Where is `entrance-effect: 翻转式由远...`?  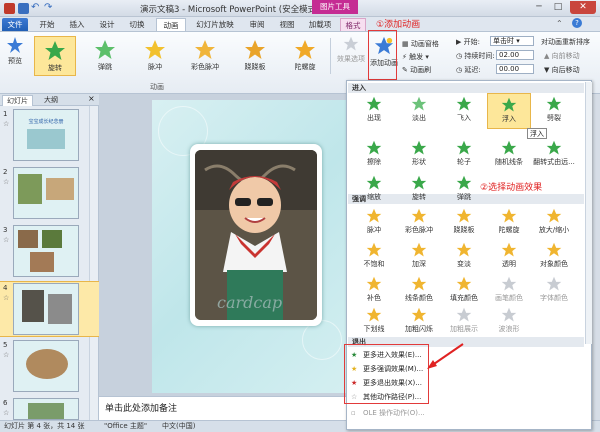
entrance-effect: 翻转式由远... is located at coordinates (554, 155).